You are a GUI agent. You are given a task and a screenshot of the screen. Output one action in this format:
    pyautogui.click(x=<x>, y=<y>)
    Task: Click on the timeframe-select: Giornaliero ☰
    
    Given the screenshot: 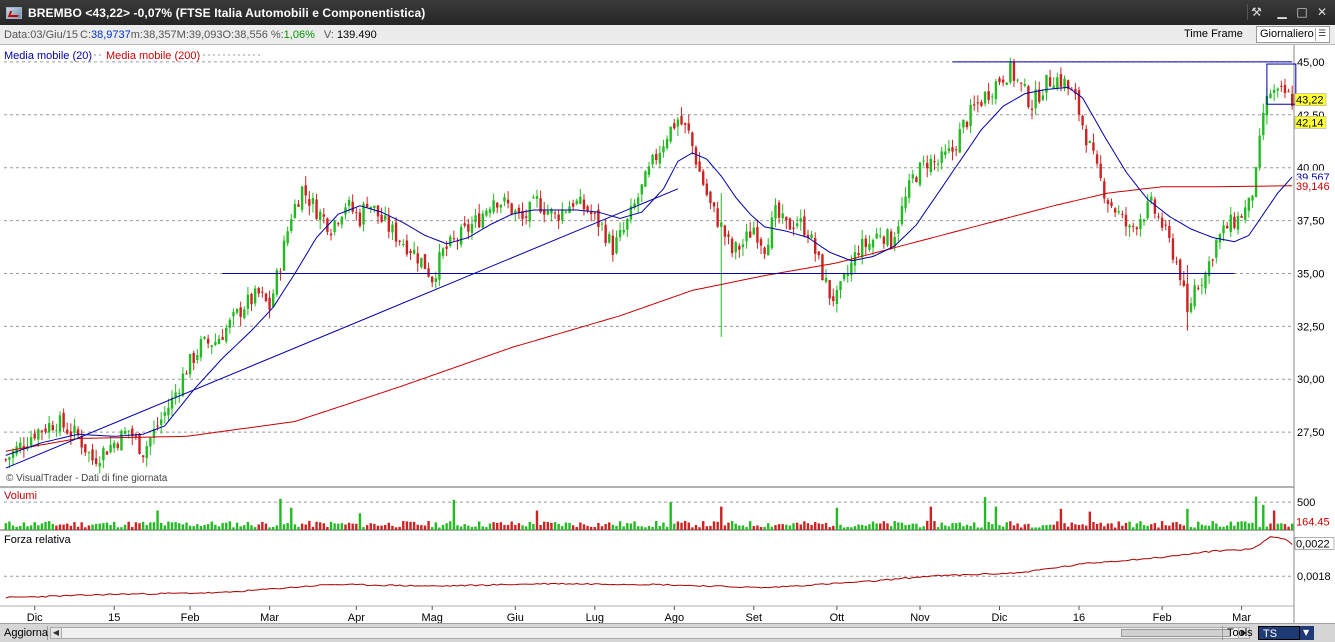 What is the action you would take?
    pyautogui.click(x=1293, y=34)
    